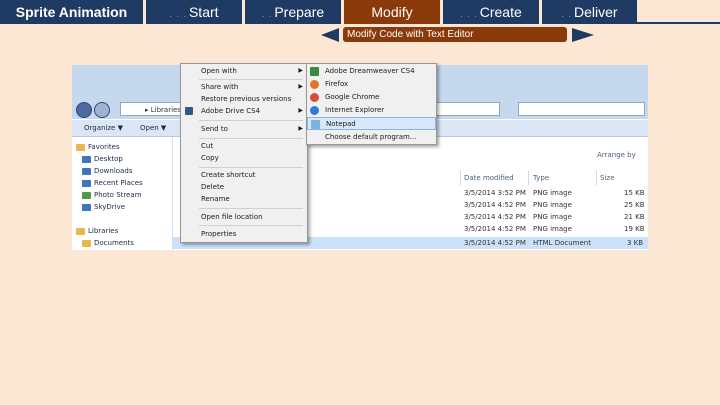 The image size is (720, 405). Describe the element at coordinates (352, 97) in the screenshot. I see `submenu-item-label: Google Chrome` at that location.